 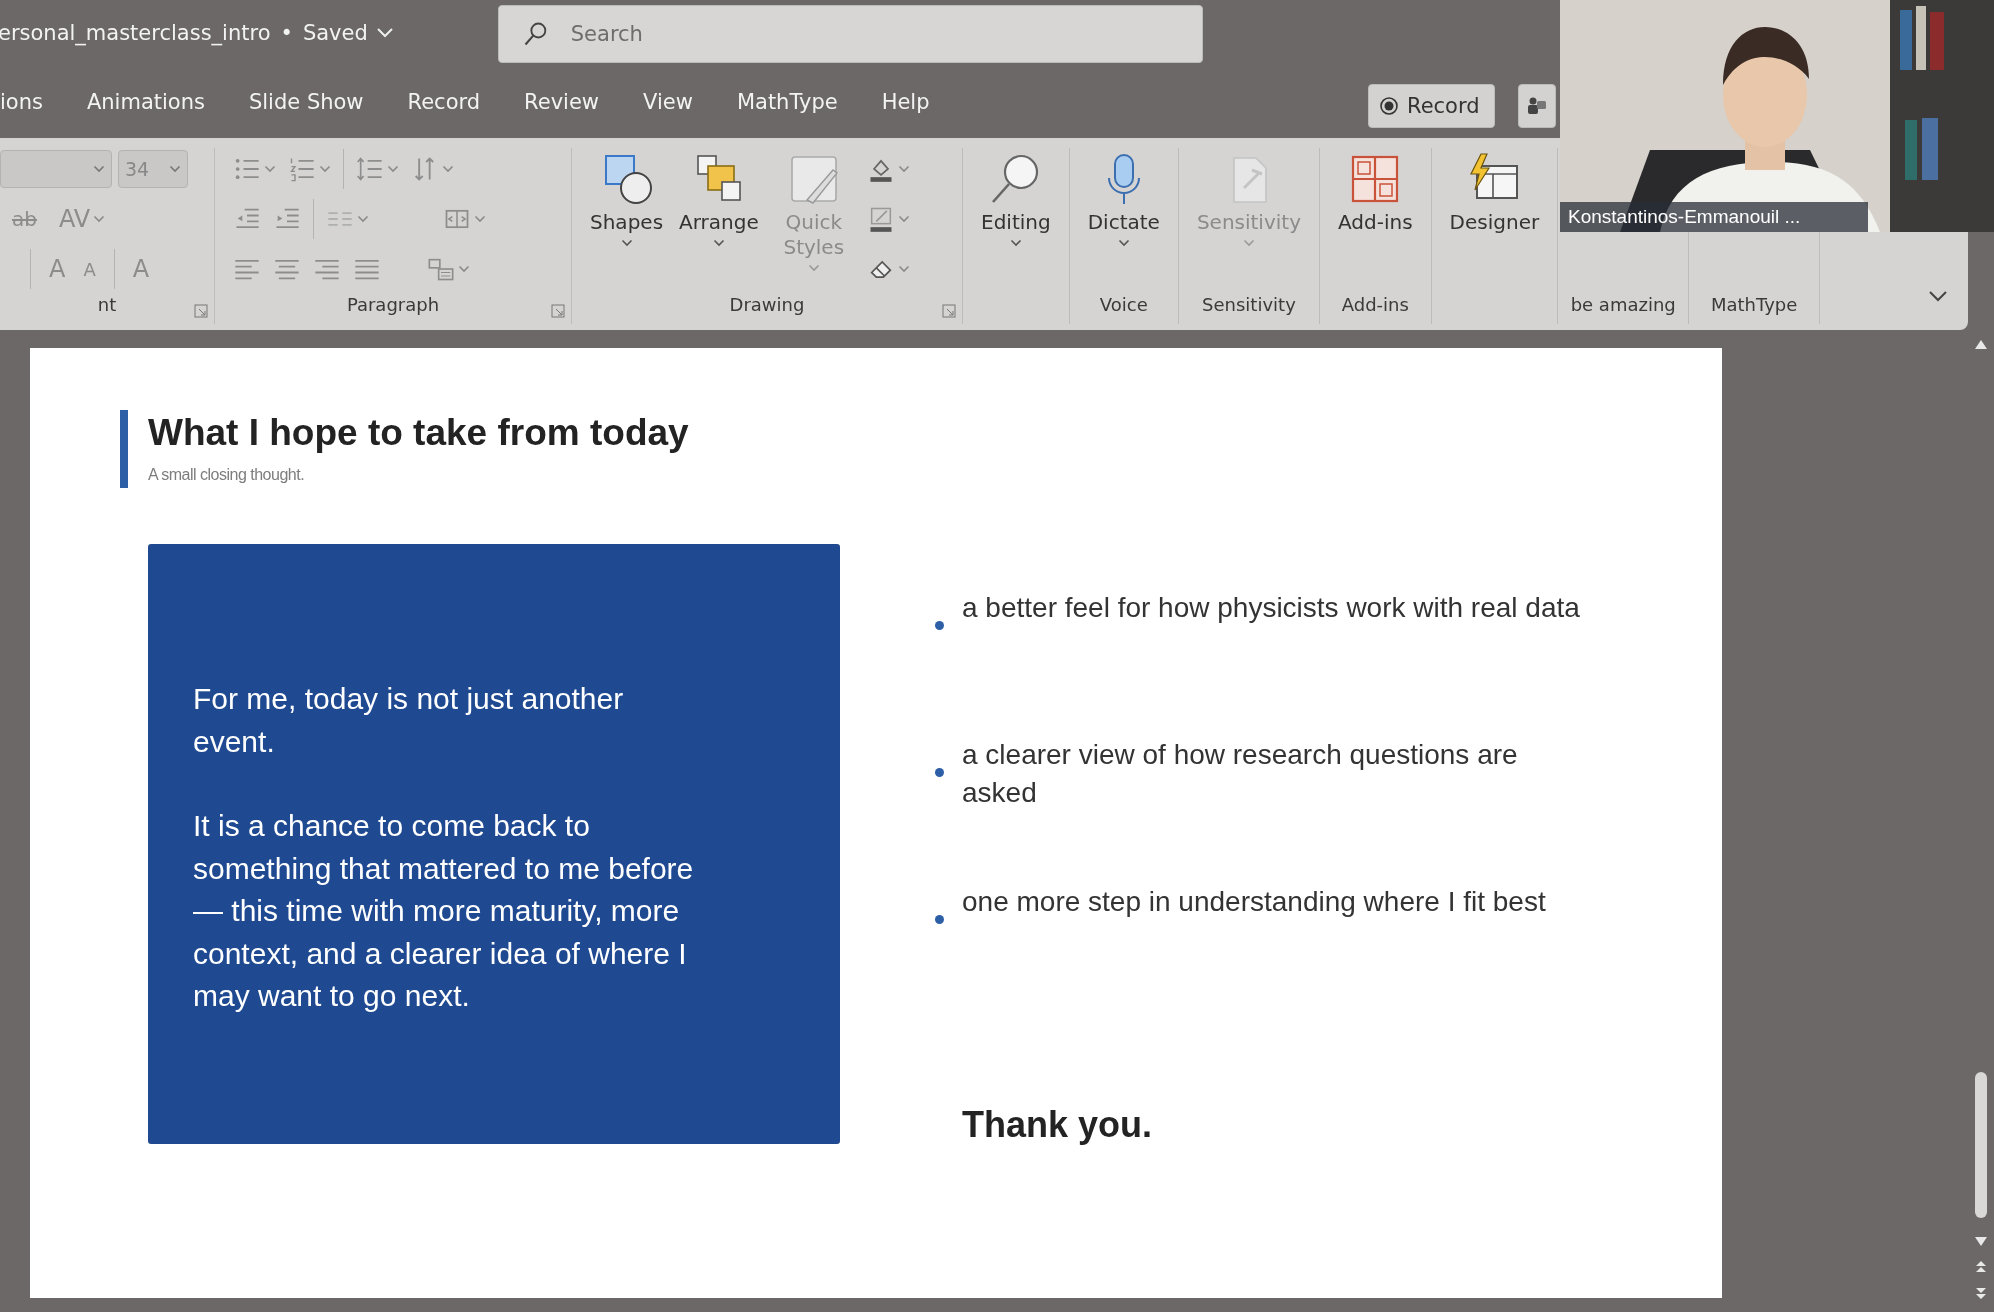 What do you see at coordinates (1016, 197) in the screenshot?
I see `editing-button: Editing` at bounding box center [1016, 197].